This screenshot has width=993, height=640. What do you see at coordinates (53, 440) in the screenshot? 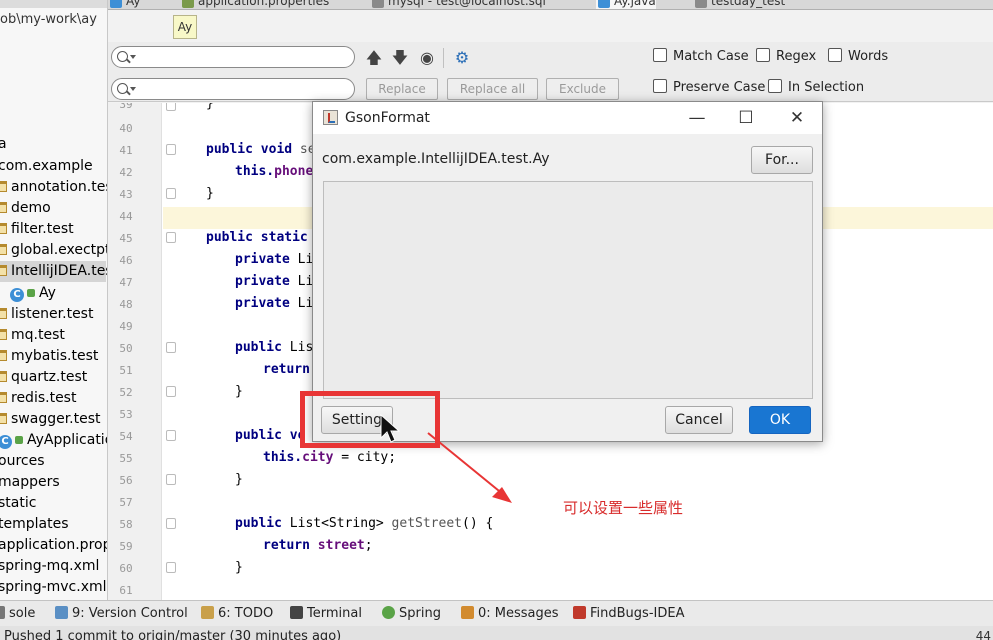
I see `tree-item: CAyApplication` at bounding box center [53, 440].